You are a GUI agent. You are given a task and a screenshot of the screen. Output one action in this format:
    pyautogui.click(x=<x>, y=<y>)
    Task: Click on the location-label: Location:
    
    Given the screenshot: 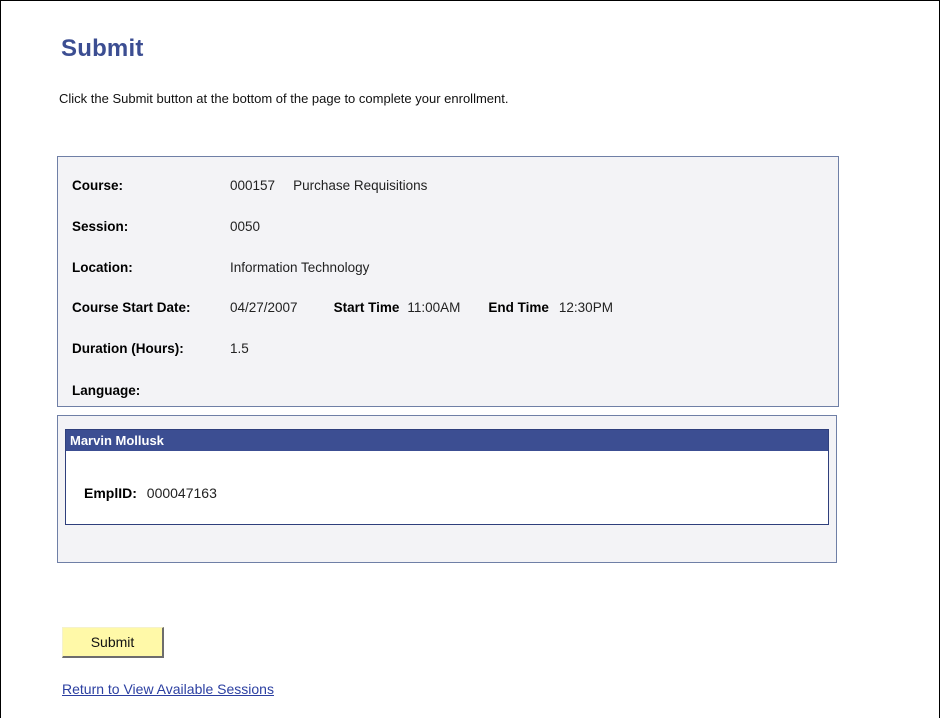 What is the action you would take?
    pyautogui.click(x=102, y=267)
    